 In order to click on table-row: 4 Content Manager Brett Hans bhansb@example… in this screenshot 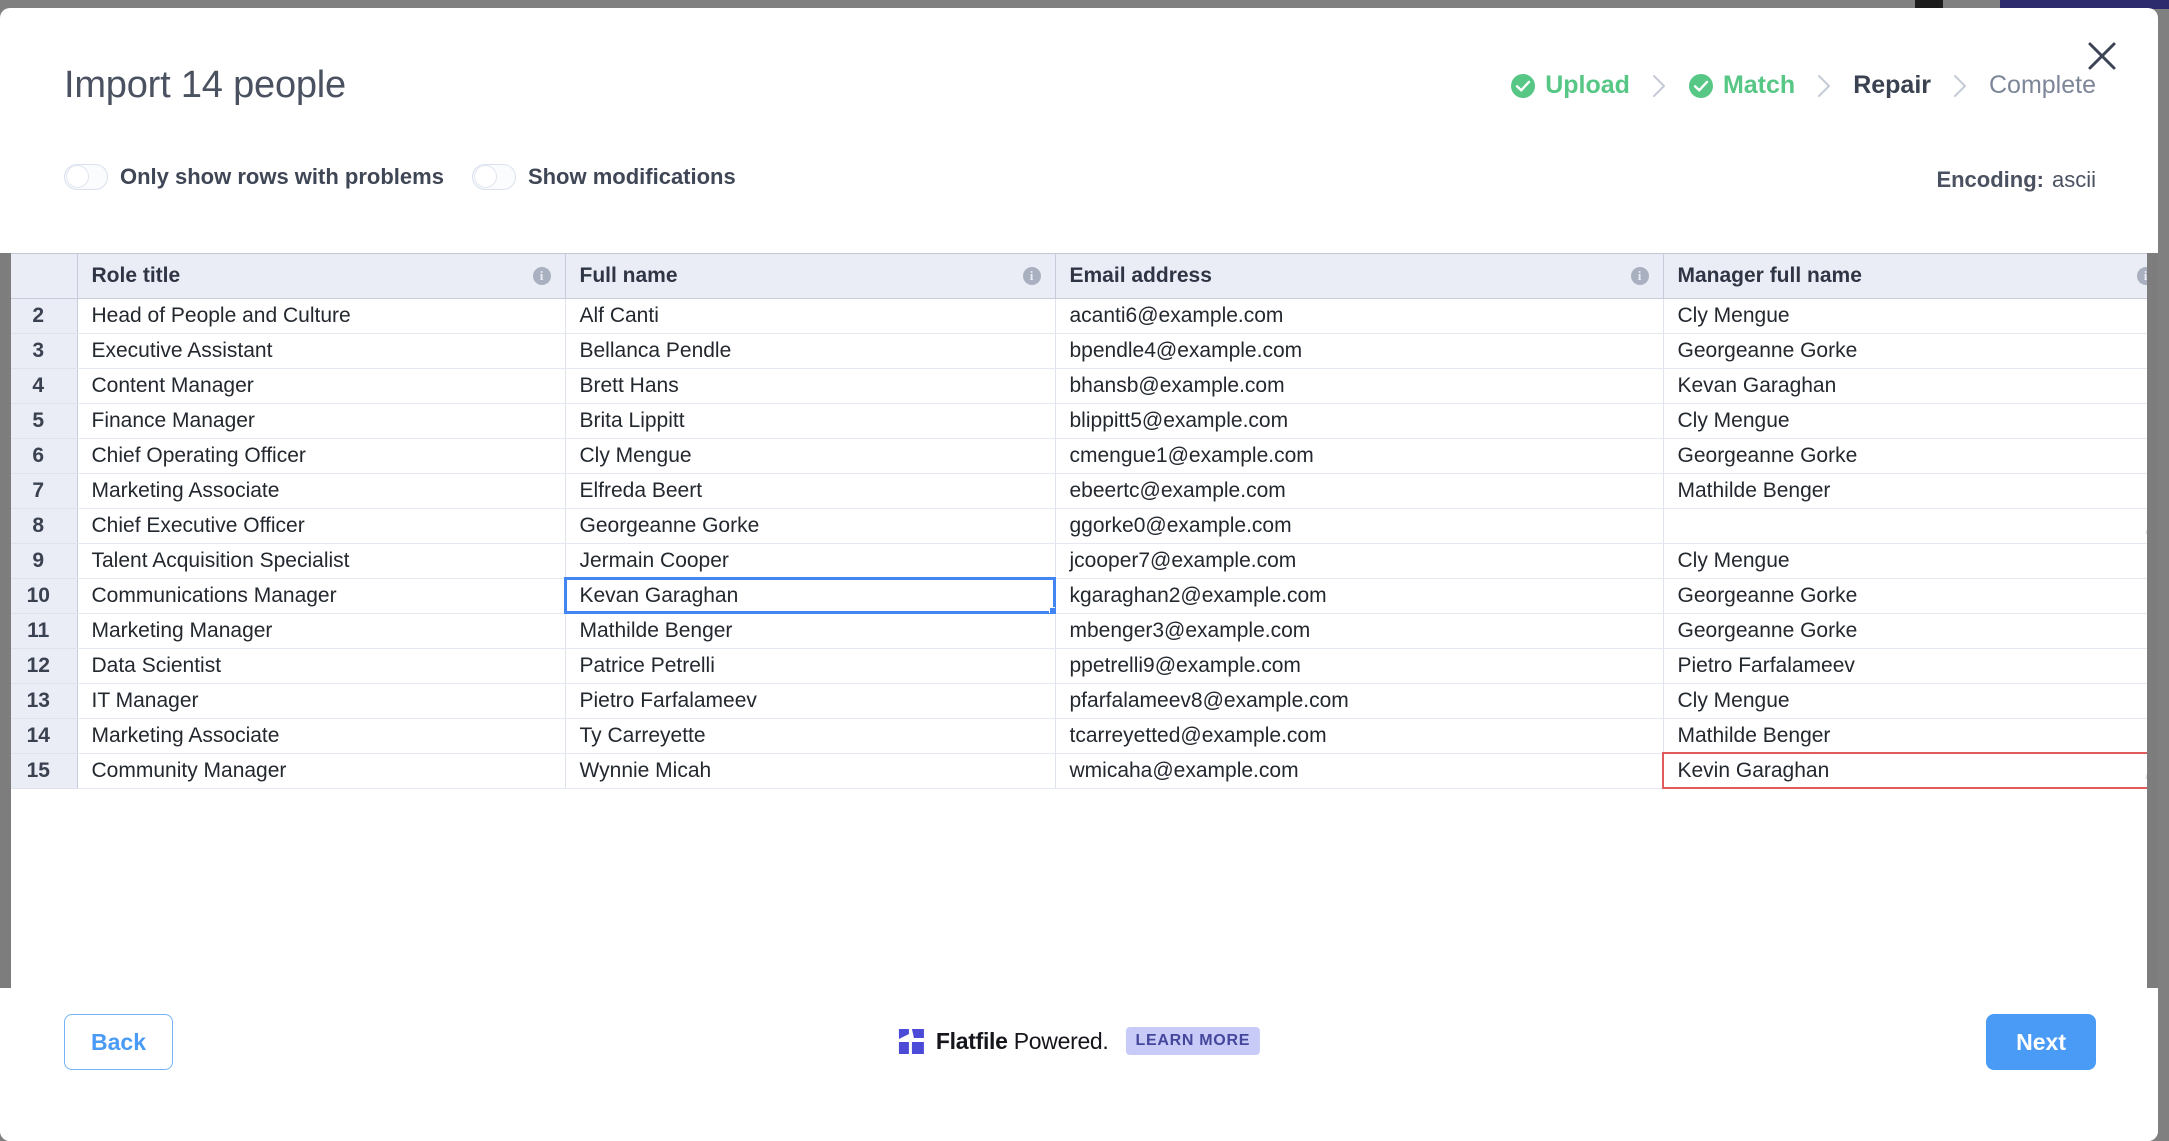, I will do `click(1079, 386)`.